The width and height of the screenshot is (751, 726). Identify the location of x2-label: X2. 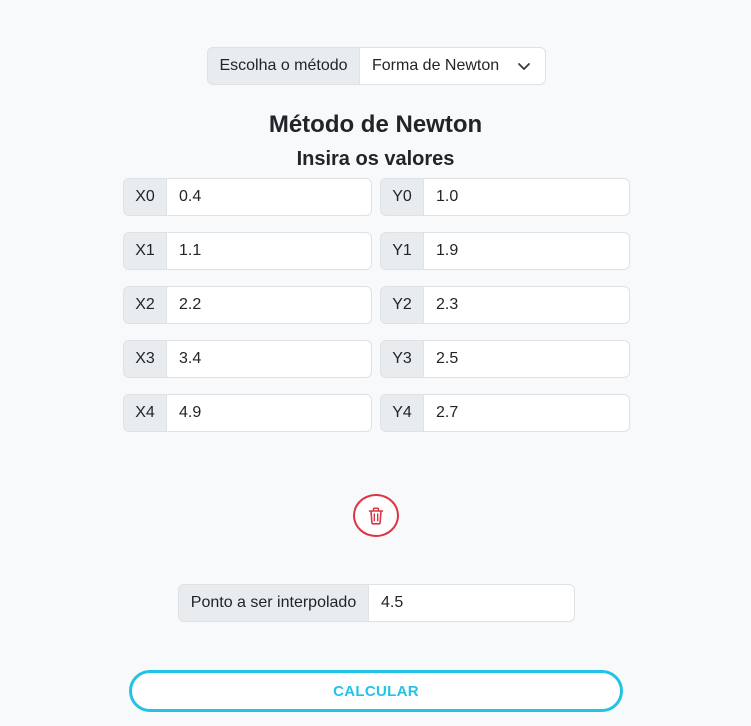
(145, 305).